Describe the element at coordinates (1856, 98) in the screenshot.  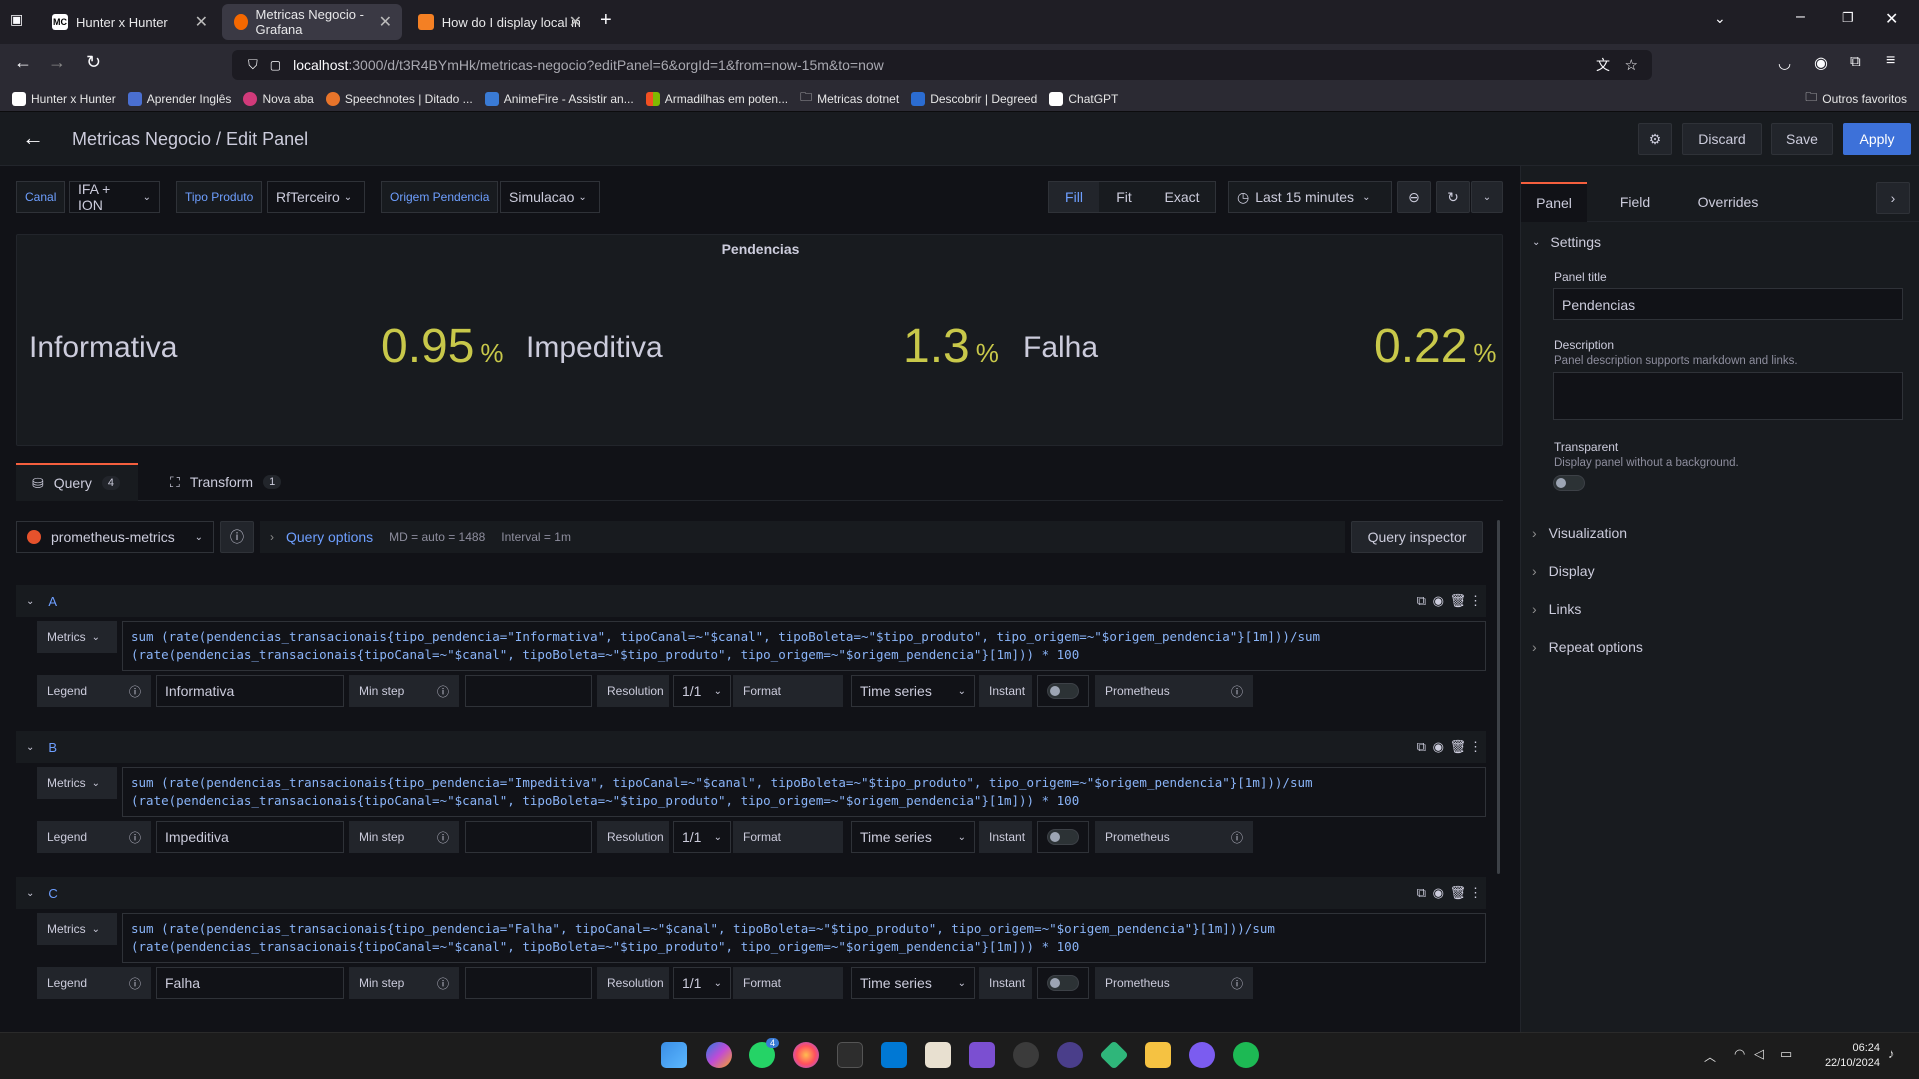
I see `other-bookmarks: 🗀 Outros favoritos` at that location.